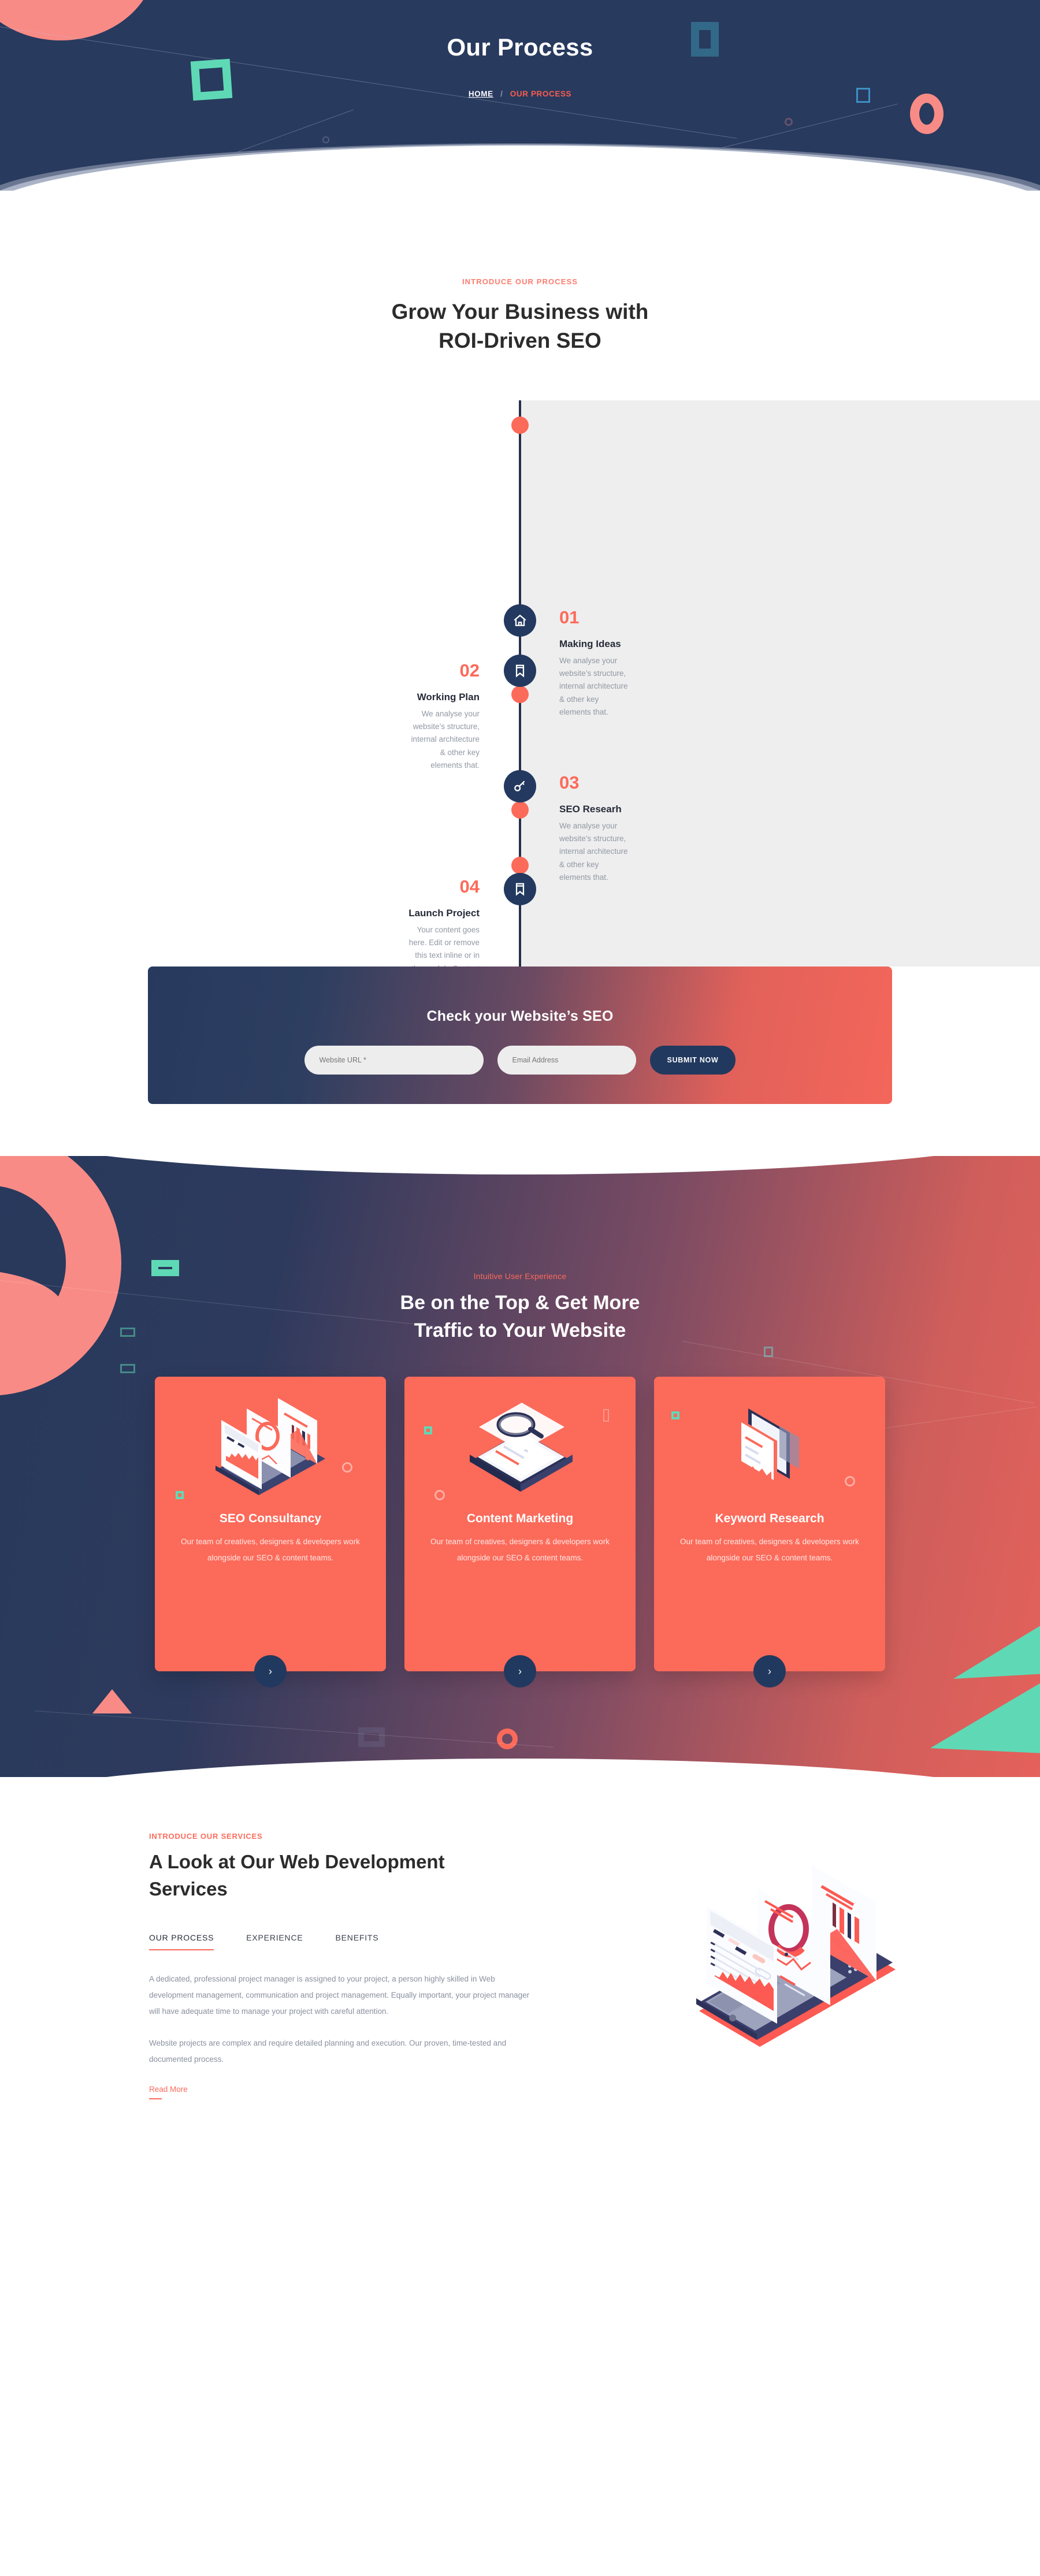 The image size is (1040, 2576). What do you see at coordinates (520, 1330) in the screenshot?
I see `services-heading-line2: Traffic to Your Website` at bounding box center [520, 1330].